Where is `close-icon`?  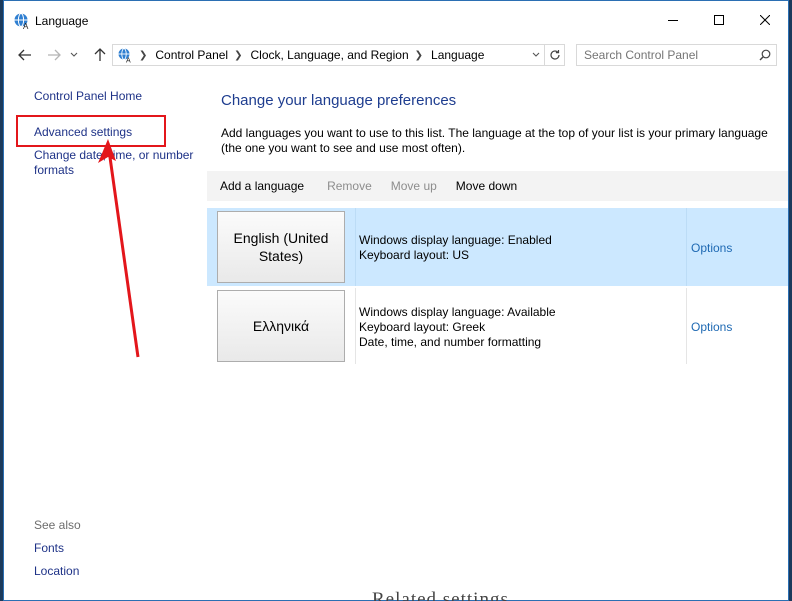
close-icon is located at coordinates (765, 20).